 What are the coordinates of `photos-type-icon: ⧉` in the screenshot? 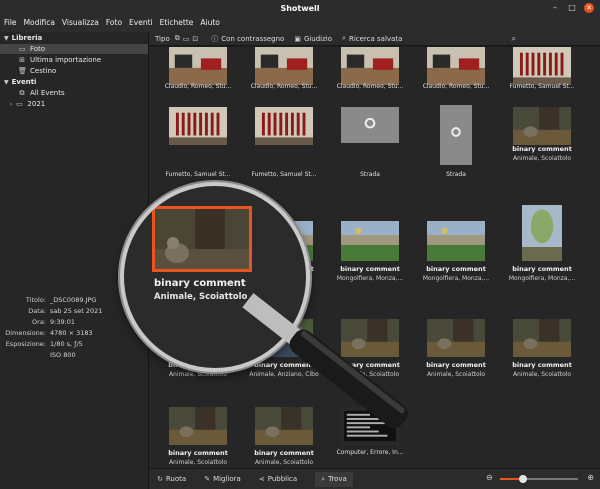 It's located at (177, 38).